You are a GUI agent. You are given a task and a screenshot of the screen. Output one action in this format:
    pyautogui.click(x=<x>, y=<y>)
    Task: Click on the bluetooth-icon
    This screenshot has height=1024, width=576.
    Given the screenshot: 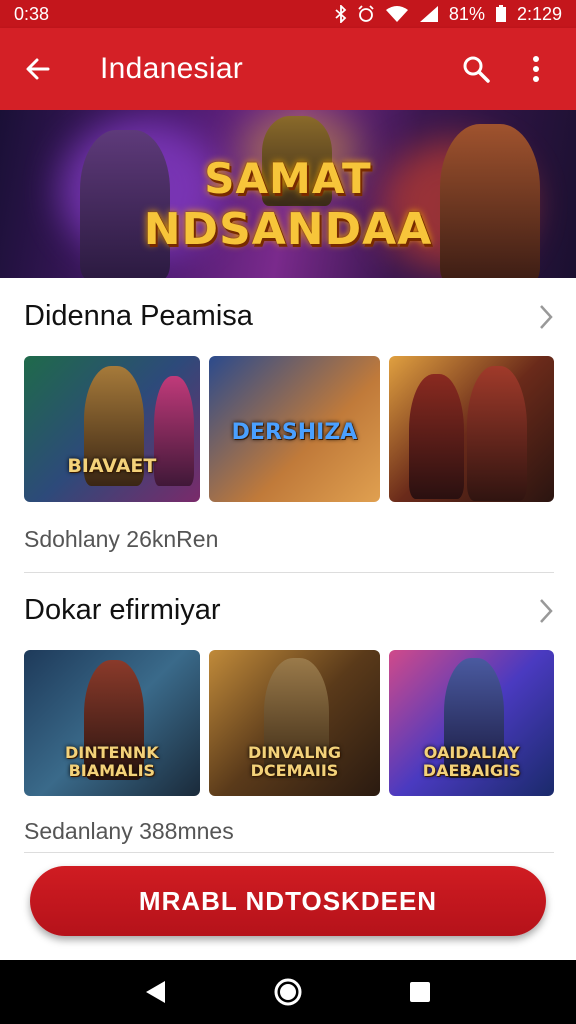 What is the action you would take?
    pyautogui.click(x=341, y=14)
    